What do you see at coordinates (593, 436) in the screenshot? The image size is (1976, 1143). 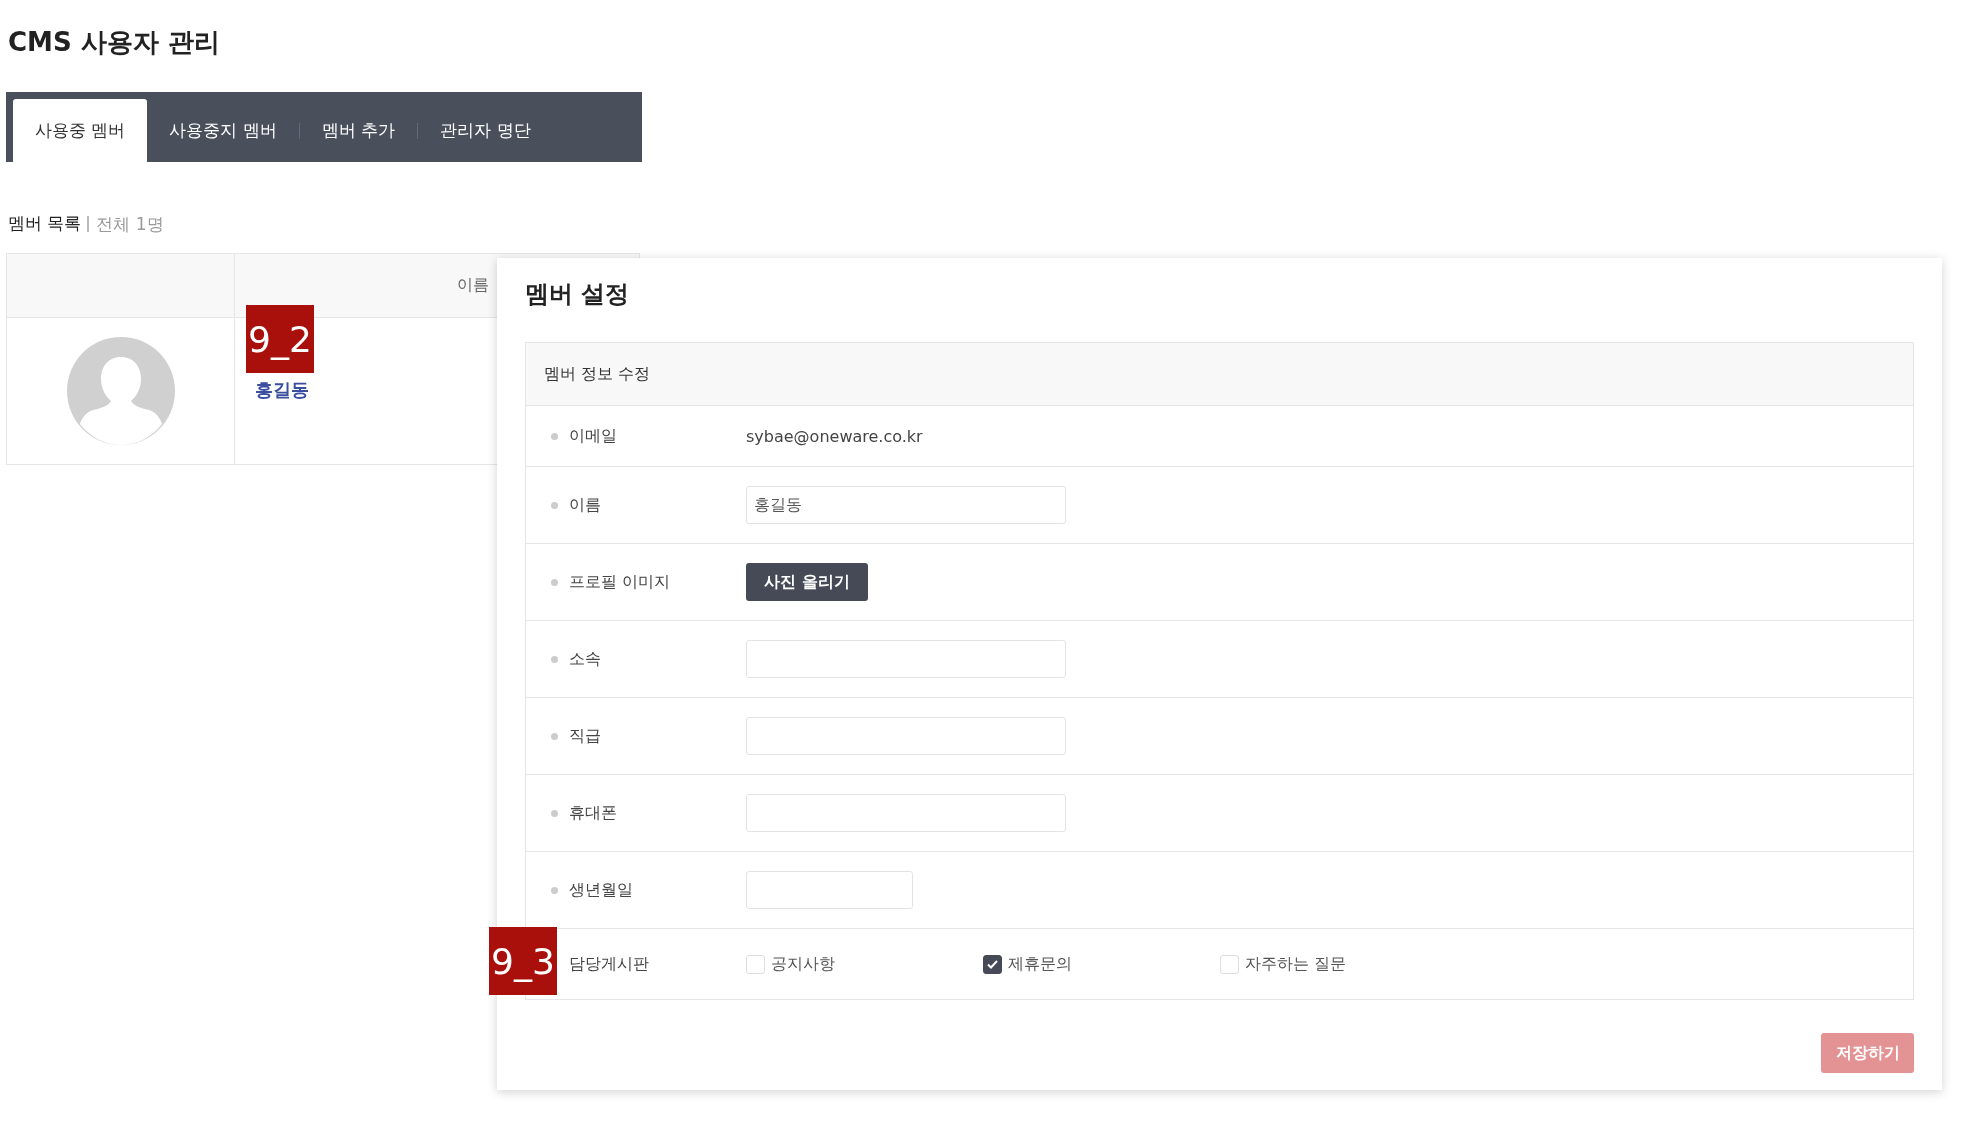 I see `field-label: 이메일` at bounding box center [593, 436].